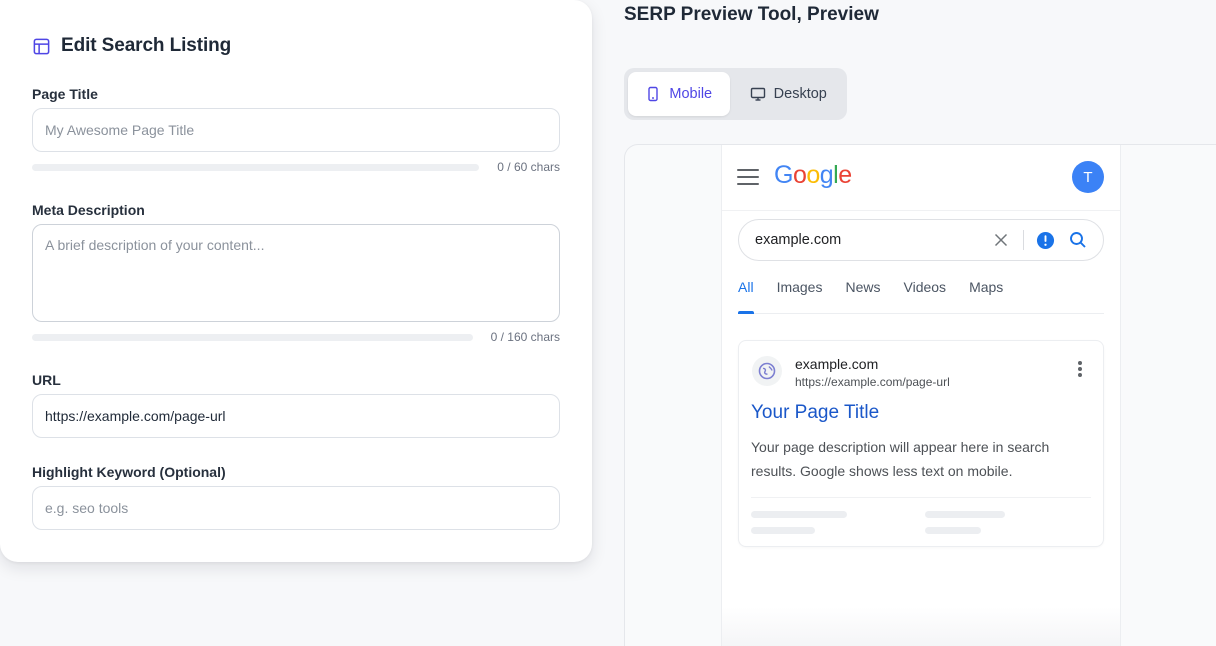 The width and height of the screenshot is (1216, 646). Describe the element at coordinates (921, 240) in the screenshot. I see `google-search-box: example.com` at that location.